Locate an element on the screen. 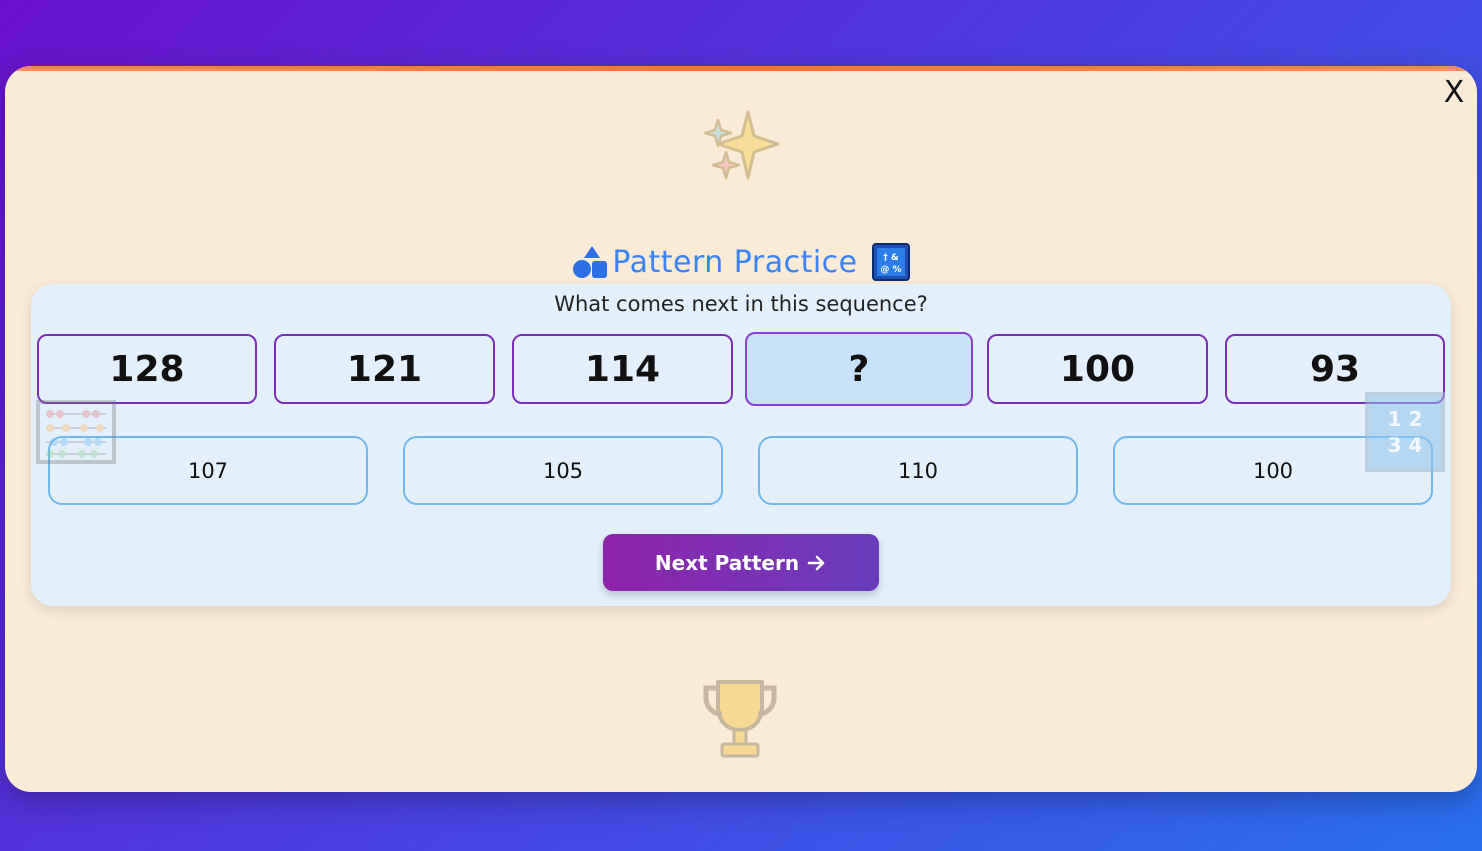 The image size is (1482, 851). sequence-item-2: 121 is located at coordinates (384, 369).